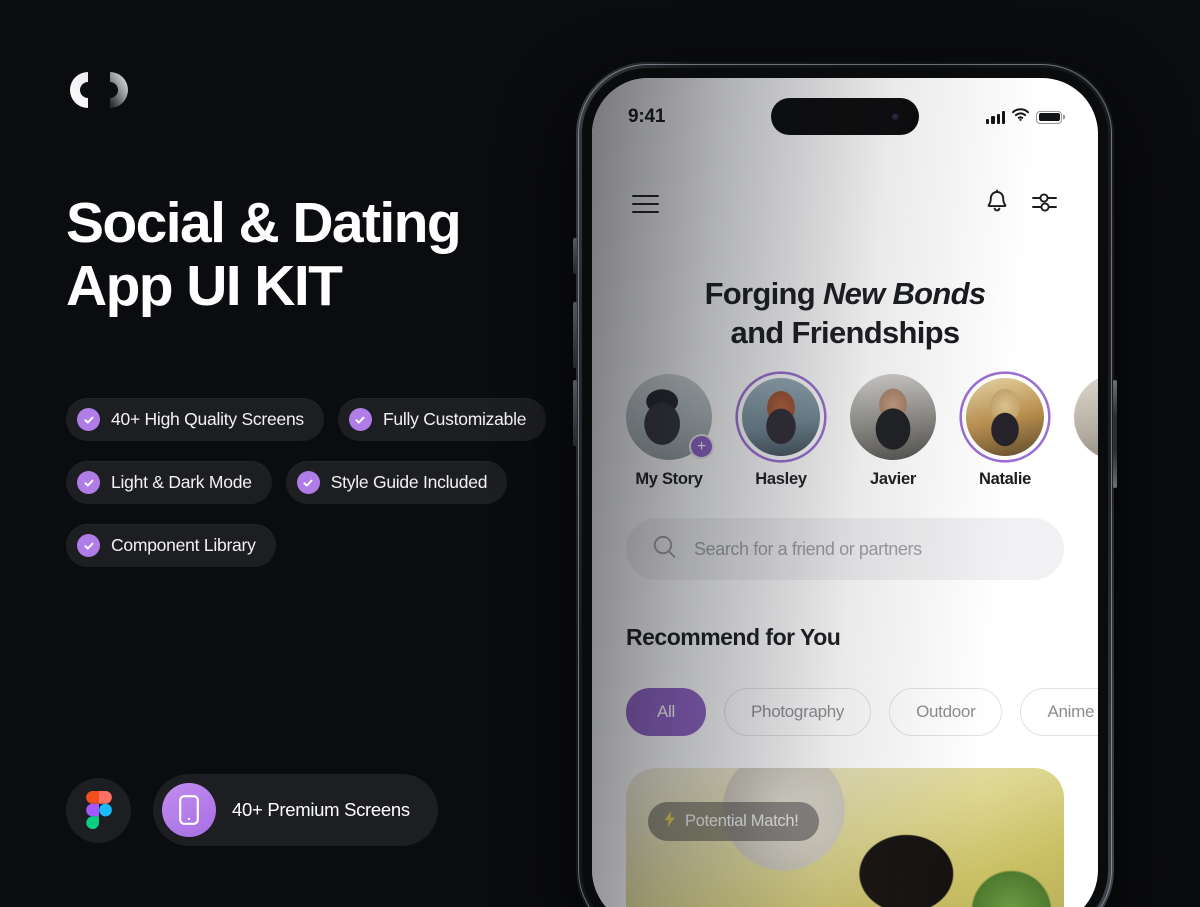  I want to click on app-hero-title-emphasis: New Bonds, so click(904, 293).